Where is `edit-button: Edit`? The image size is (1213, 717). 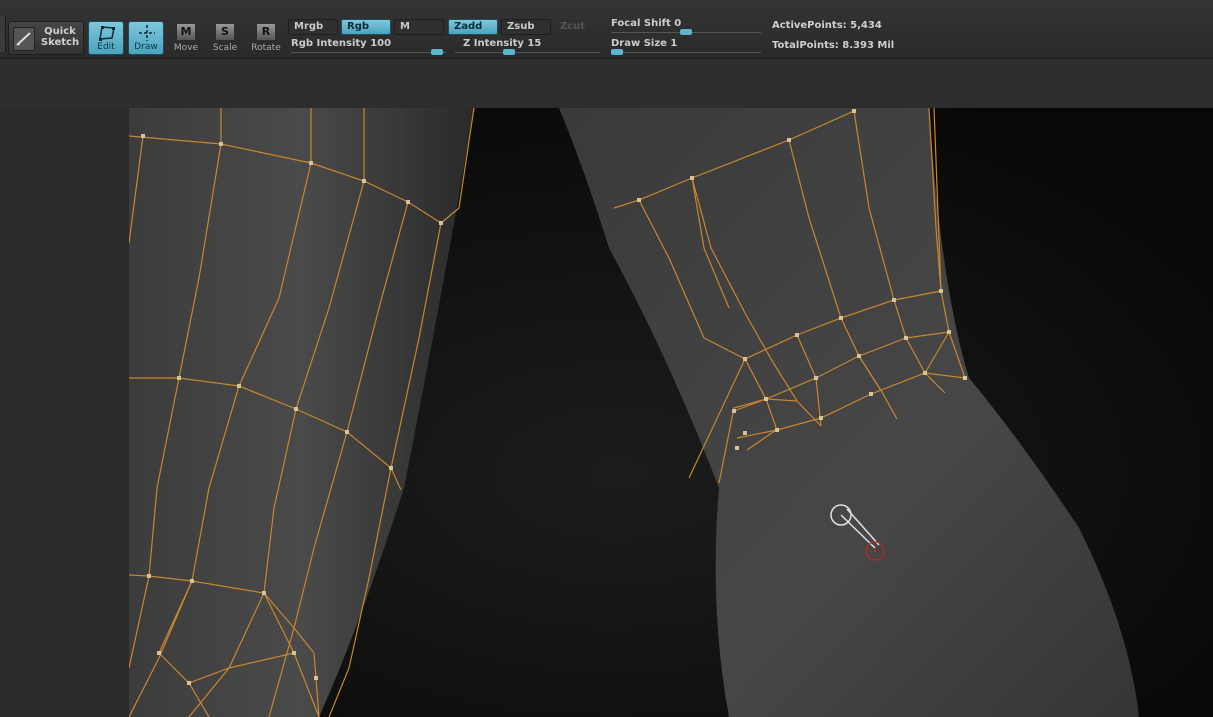 edit-button: Edit is located at coordinates (106, 38).